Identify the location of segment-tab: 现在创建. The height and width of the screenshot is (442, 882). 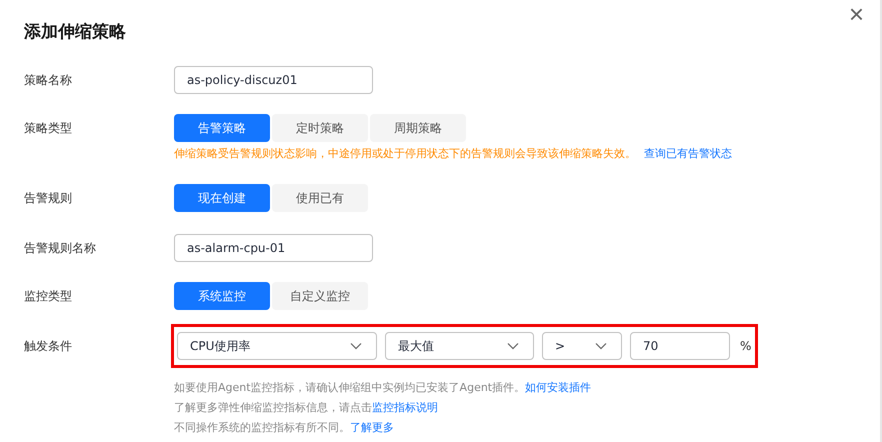
(222, 198).